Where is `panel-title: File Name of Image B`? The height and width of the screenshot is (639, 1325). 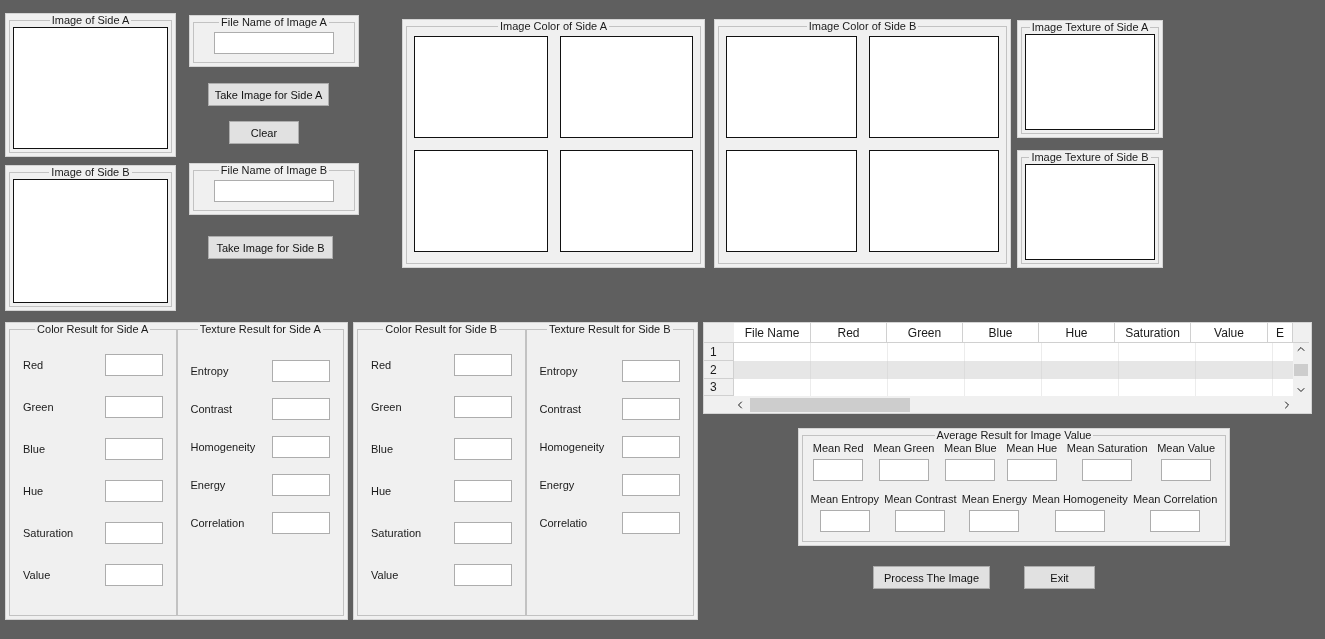 panel-title: File Name of Image B is located at coordinates (274, 170).